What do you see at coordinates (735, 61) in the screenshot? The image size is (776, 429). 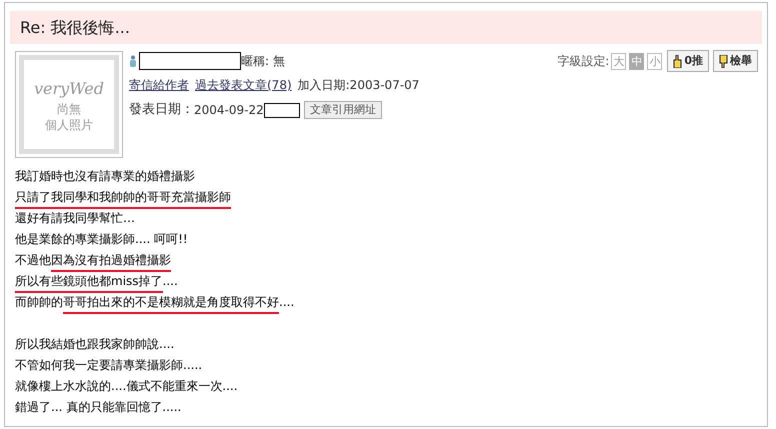 I see `report-button: 檢舉` at bounding box center [735, 61].